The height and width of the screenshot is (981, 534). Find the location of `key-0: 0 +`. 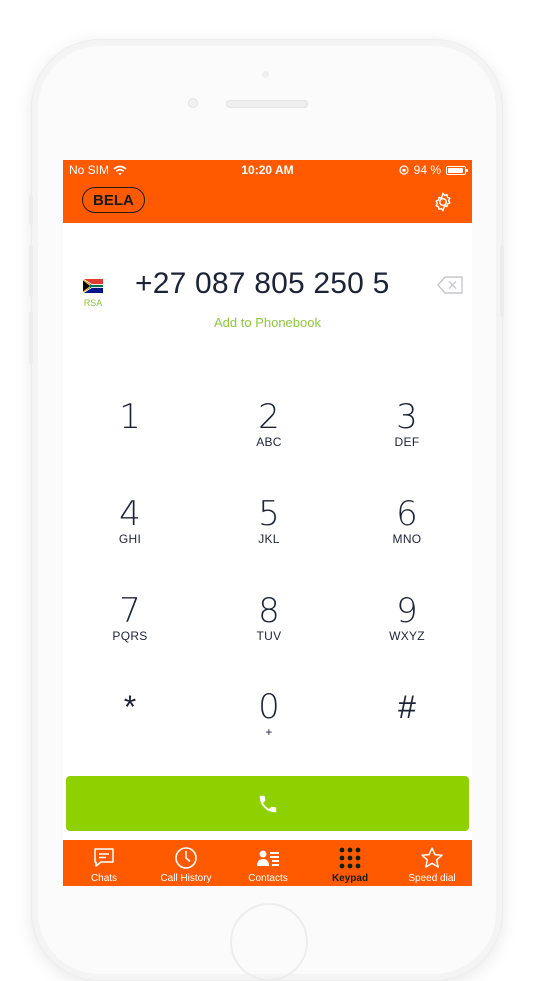

key-0: 0 + is located at coordinates (269, 730).